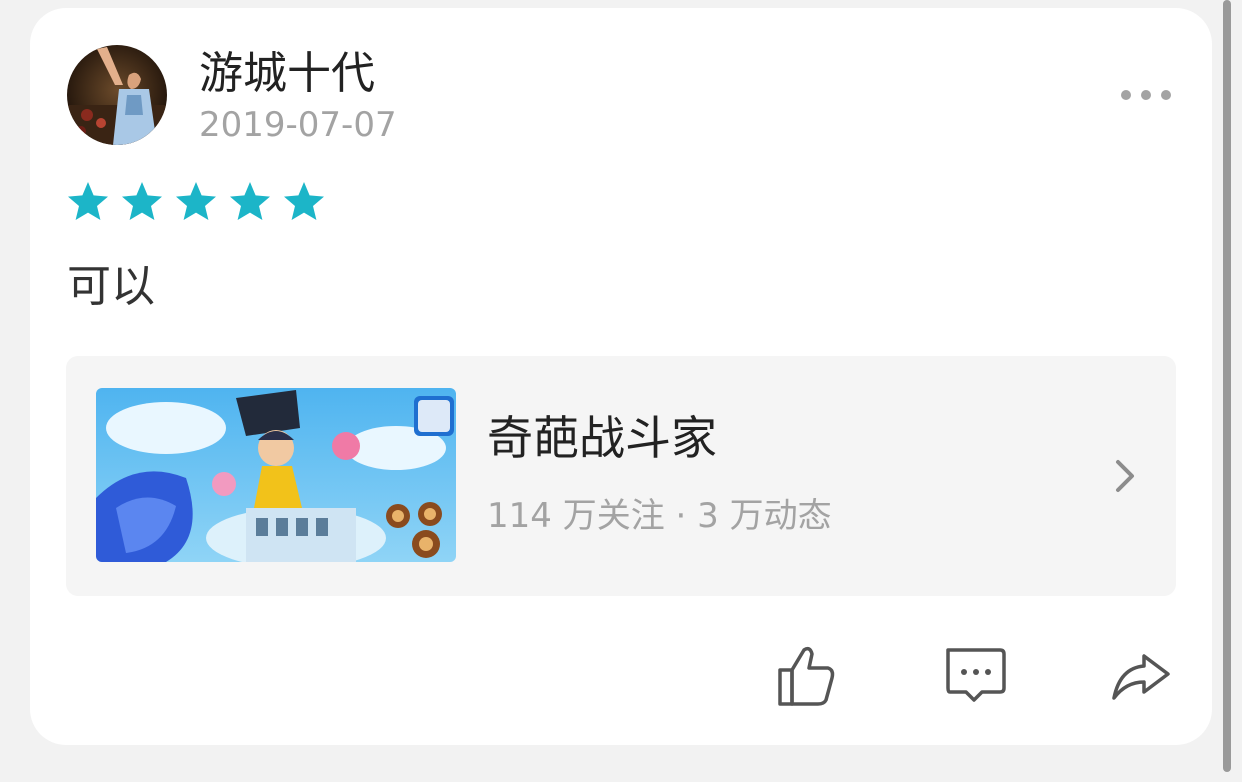 The width and height of the screenshot is (1242, 782). What do you see at coordinates (111, 286) in the screenshot?
I see `comment-text: 可以` at bounding box center [111, 286].